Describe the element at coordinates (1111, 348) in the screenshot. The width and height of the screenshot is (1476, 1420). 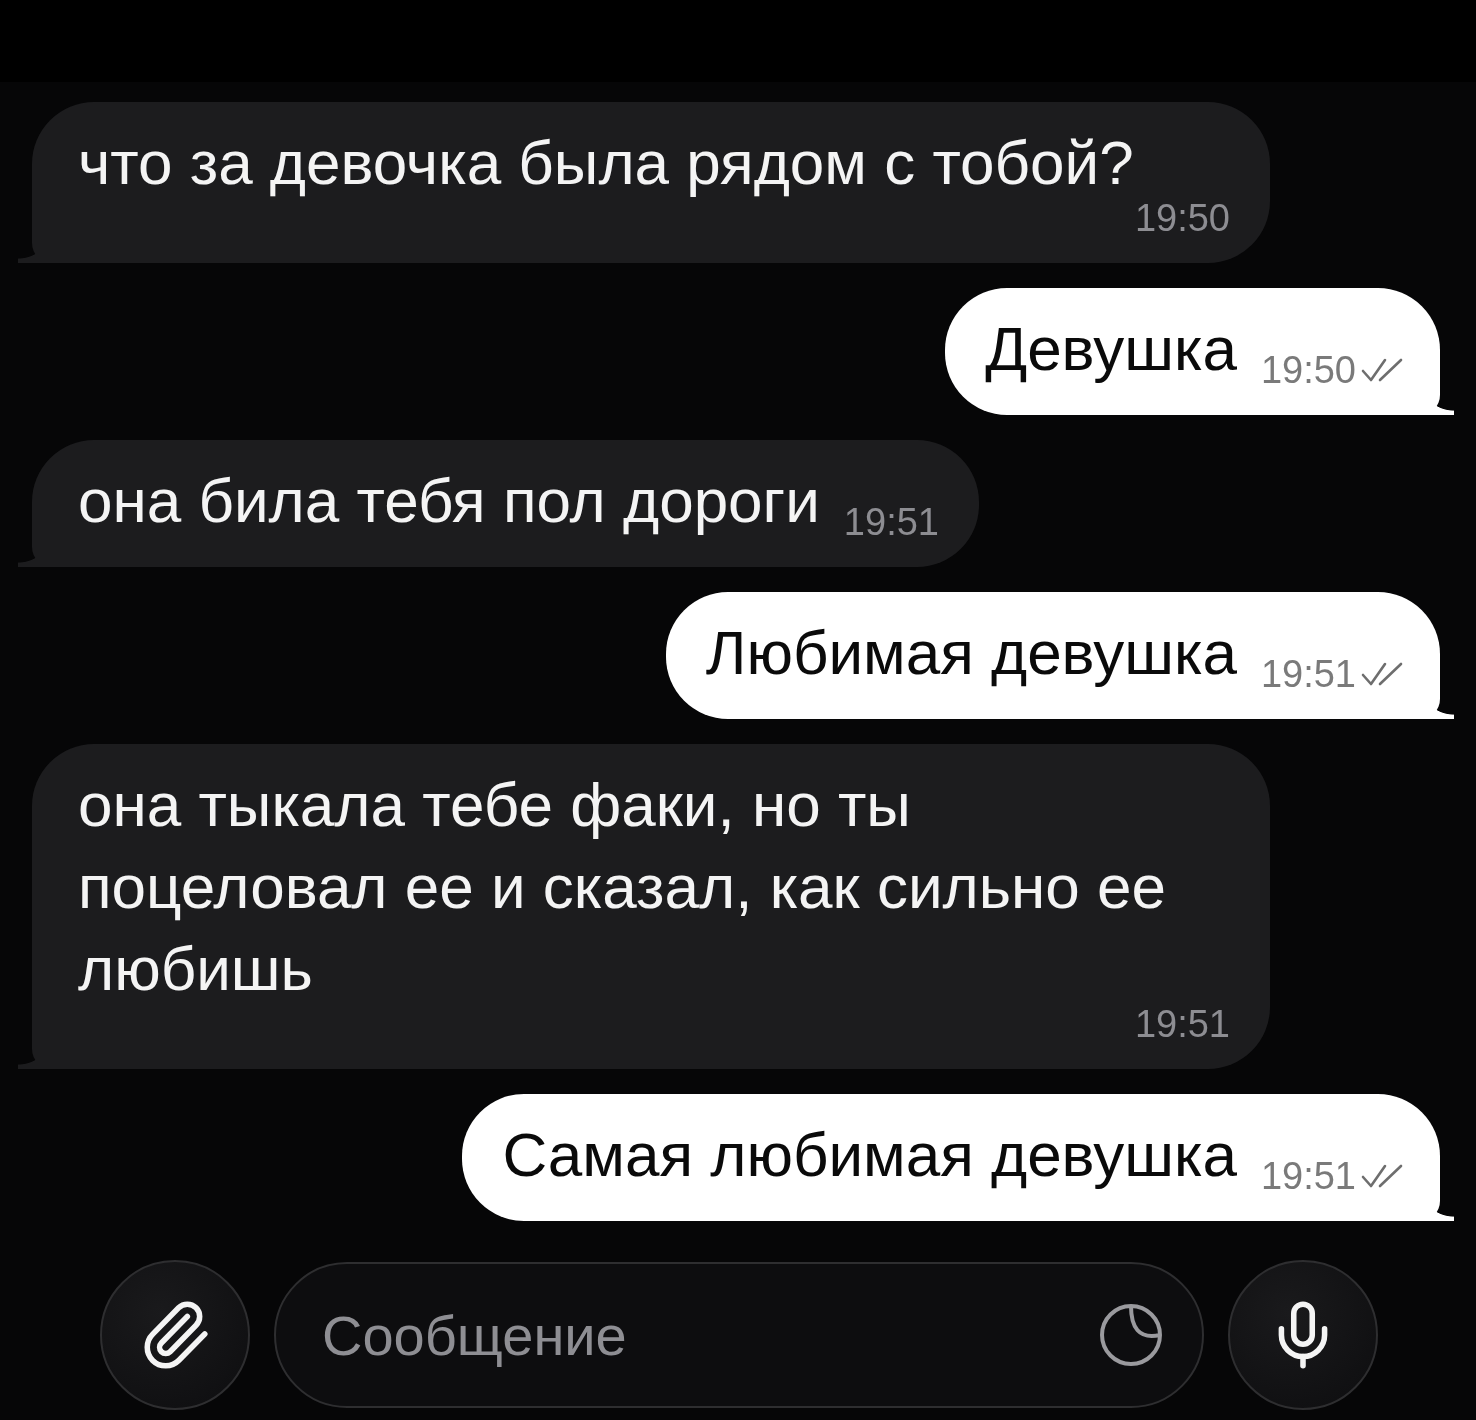
I see `message-text: Девушка` at that location.